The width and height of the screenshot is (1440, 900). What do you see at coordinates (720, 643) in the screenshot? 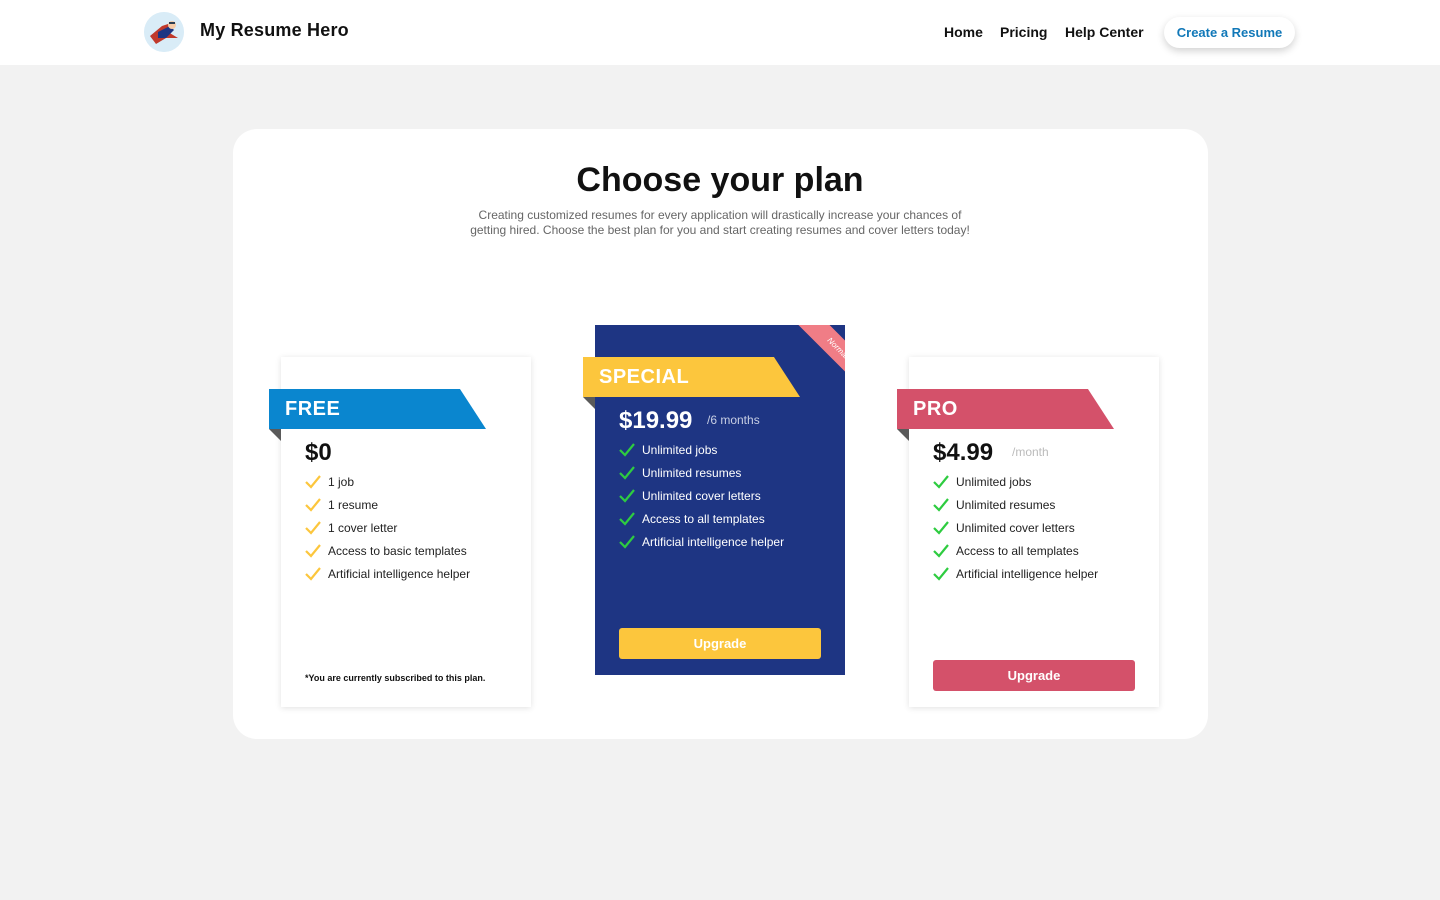
I see `upgrade-special-button: Upgrade` at bounding box center [720, 643].